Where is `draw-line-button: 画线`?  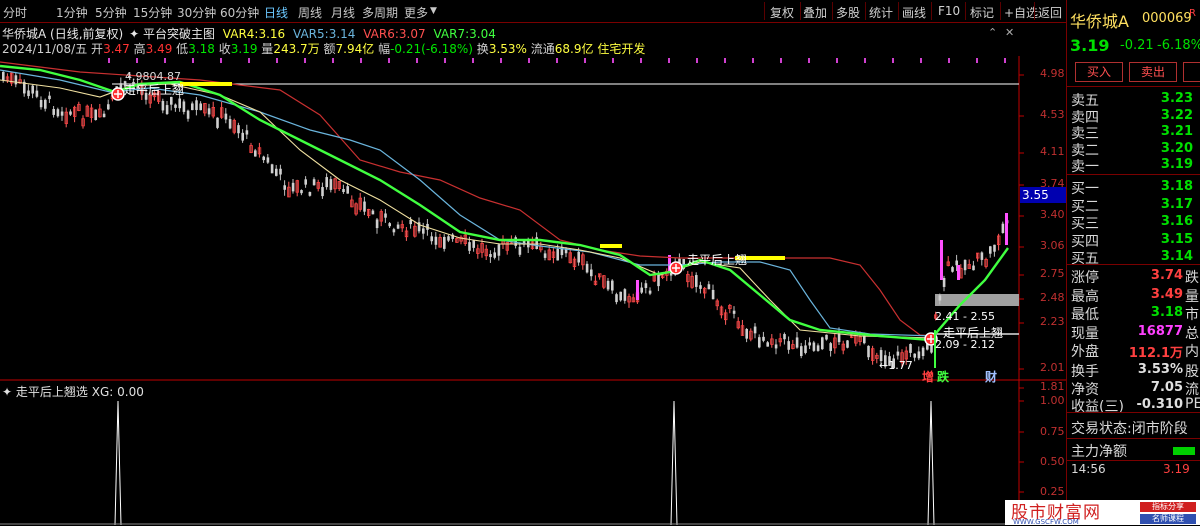 draw-line-button: 画线 is located at coordinates (914, 12).